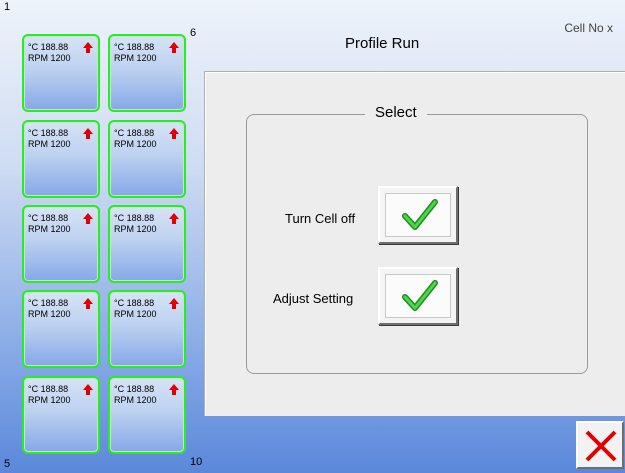 The height and width of the screenshot is (473, 625). I want to click on select-group-legend: Select, so click(396, 112).